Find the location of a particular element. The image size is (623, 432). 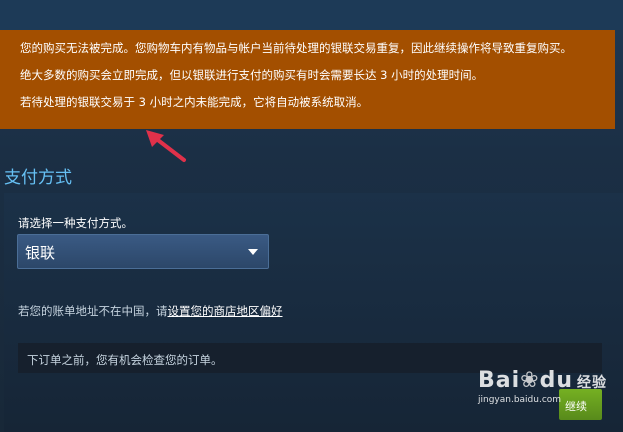

baidu-jingyan-watermark: Bai❀du 经验 jingyan.baidu.com is located at coordinates (542, 386).